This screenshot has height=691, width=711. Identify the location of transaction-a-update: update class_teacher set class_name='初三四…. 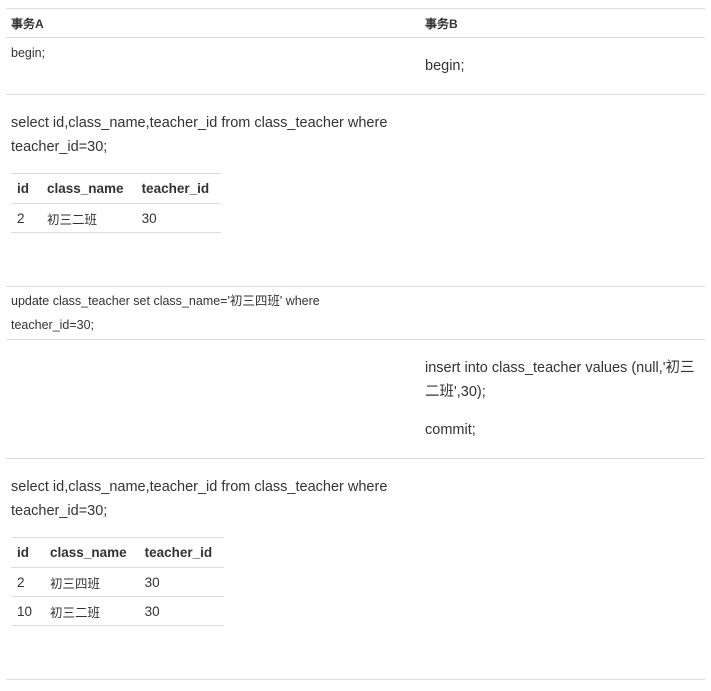
(165, 313).